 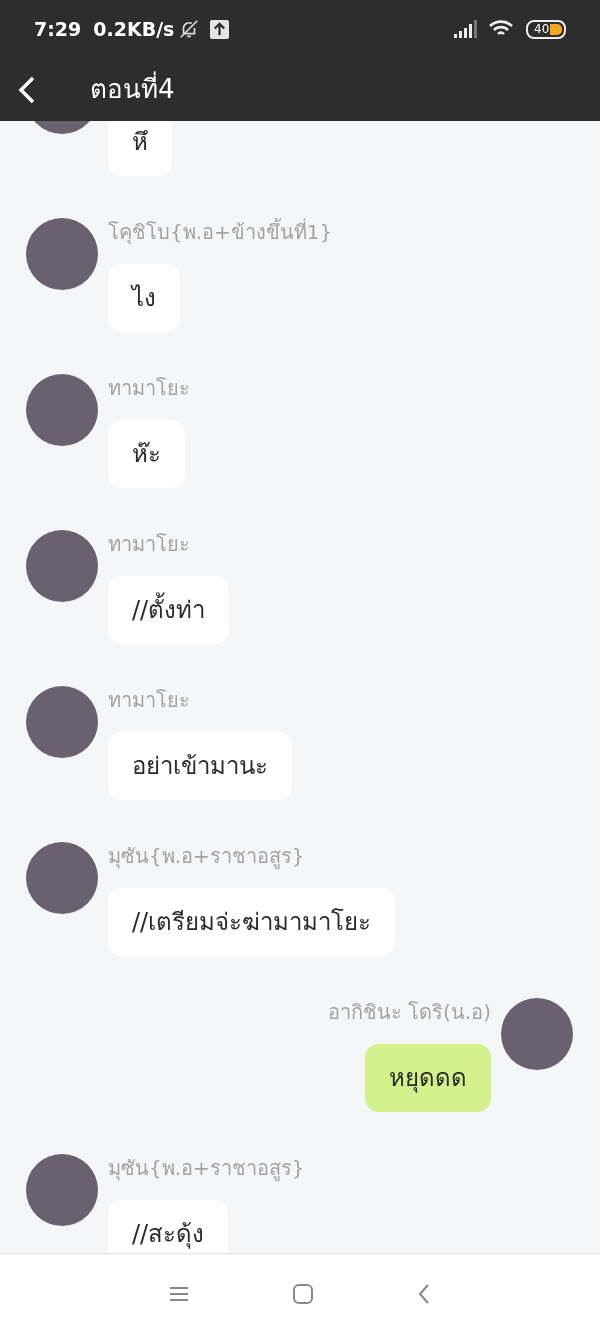 I want to click on upload-icon, so click(x=220, y=29).